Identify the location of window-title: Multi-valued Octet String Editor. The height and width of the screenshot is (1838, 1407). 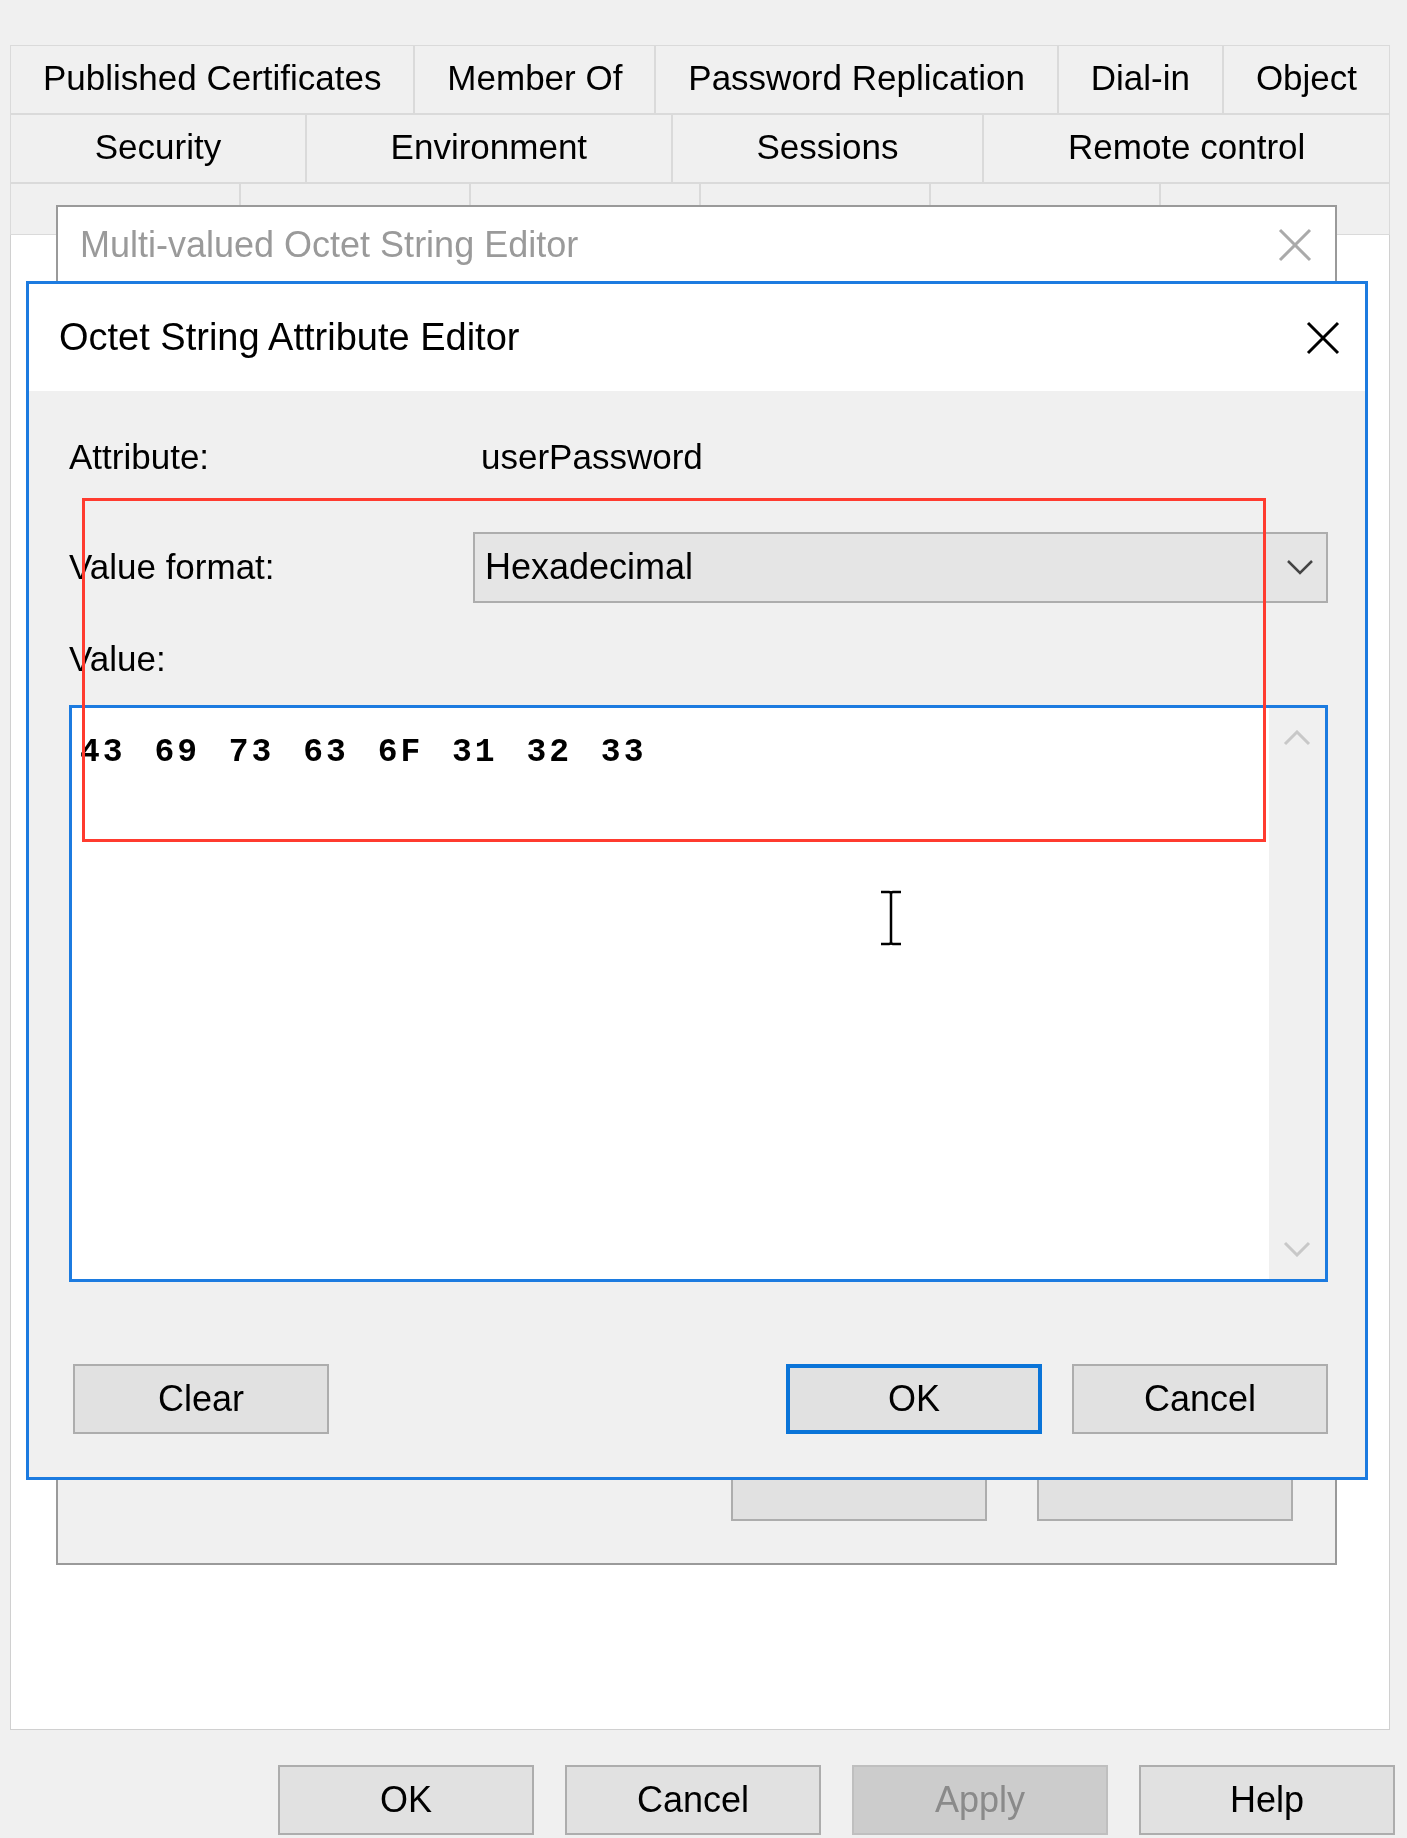
(329, 245).